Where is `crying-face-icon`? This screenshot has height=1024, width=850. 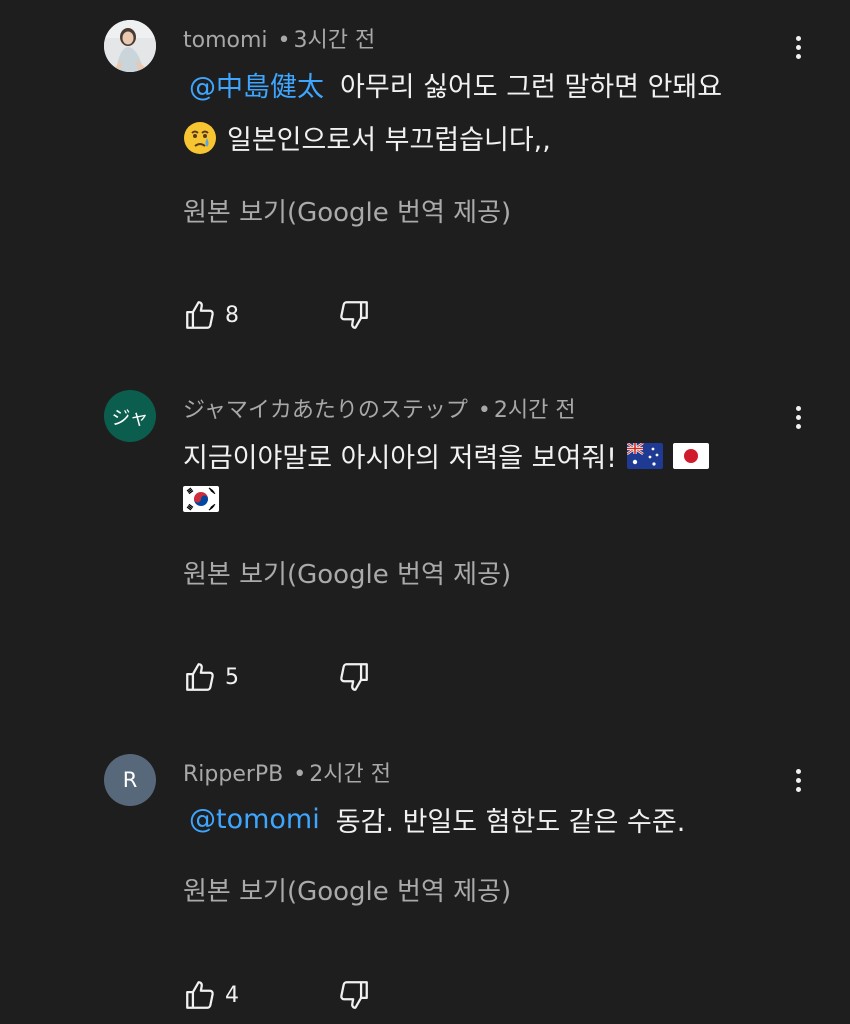 crying-face-icon is located at coordinates (200, 137).